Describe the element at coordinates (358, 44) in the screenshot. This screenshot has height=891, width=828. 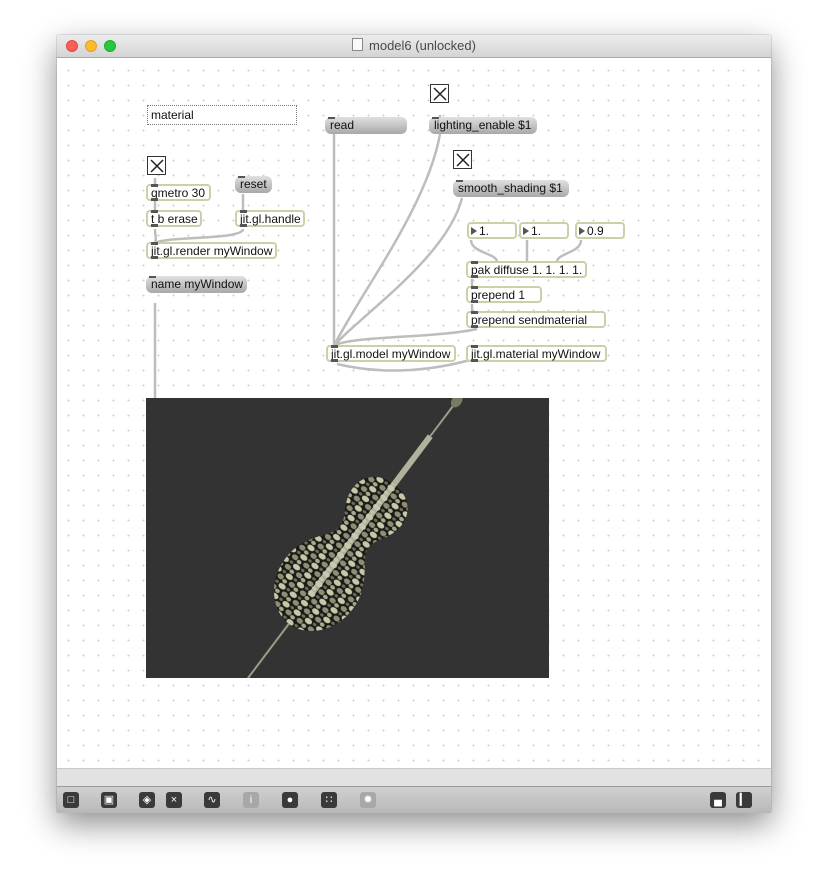
I see `document-icon` at that location.